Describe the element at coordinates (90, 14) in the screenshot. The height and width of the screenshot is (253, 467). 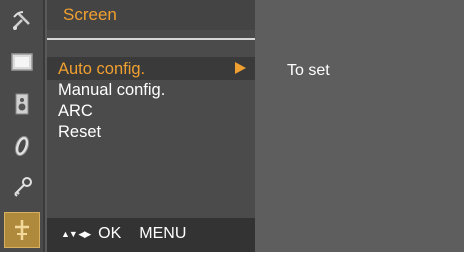
I see `menu-title: Screen` at that location.